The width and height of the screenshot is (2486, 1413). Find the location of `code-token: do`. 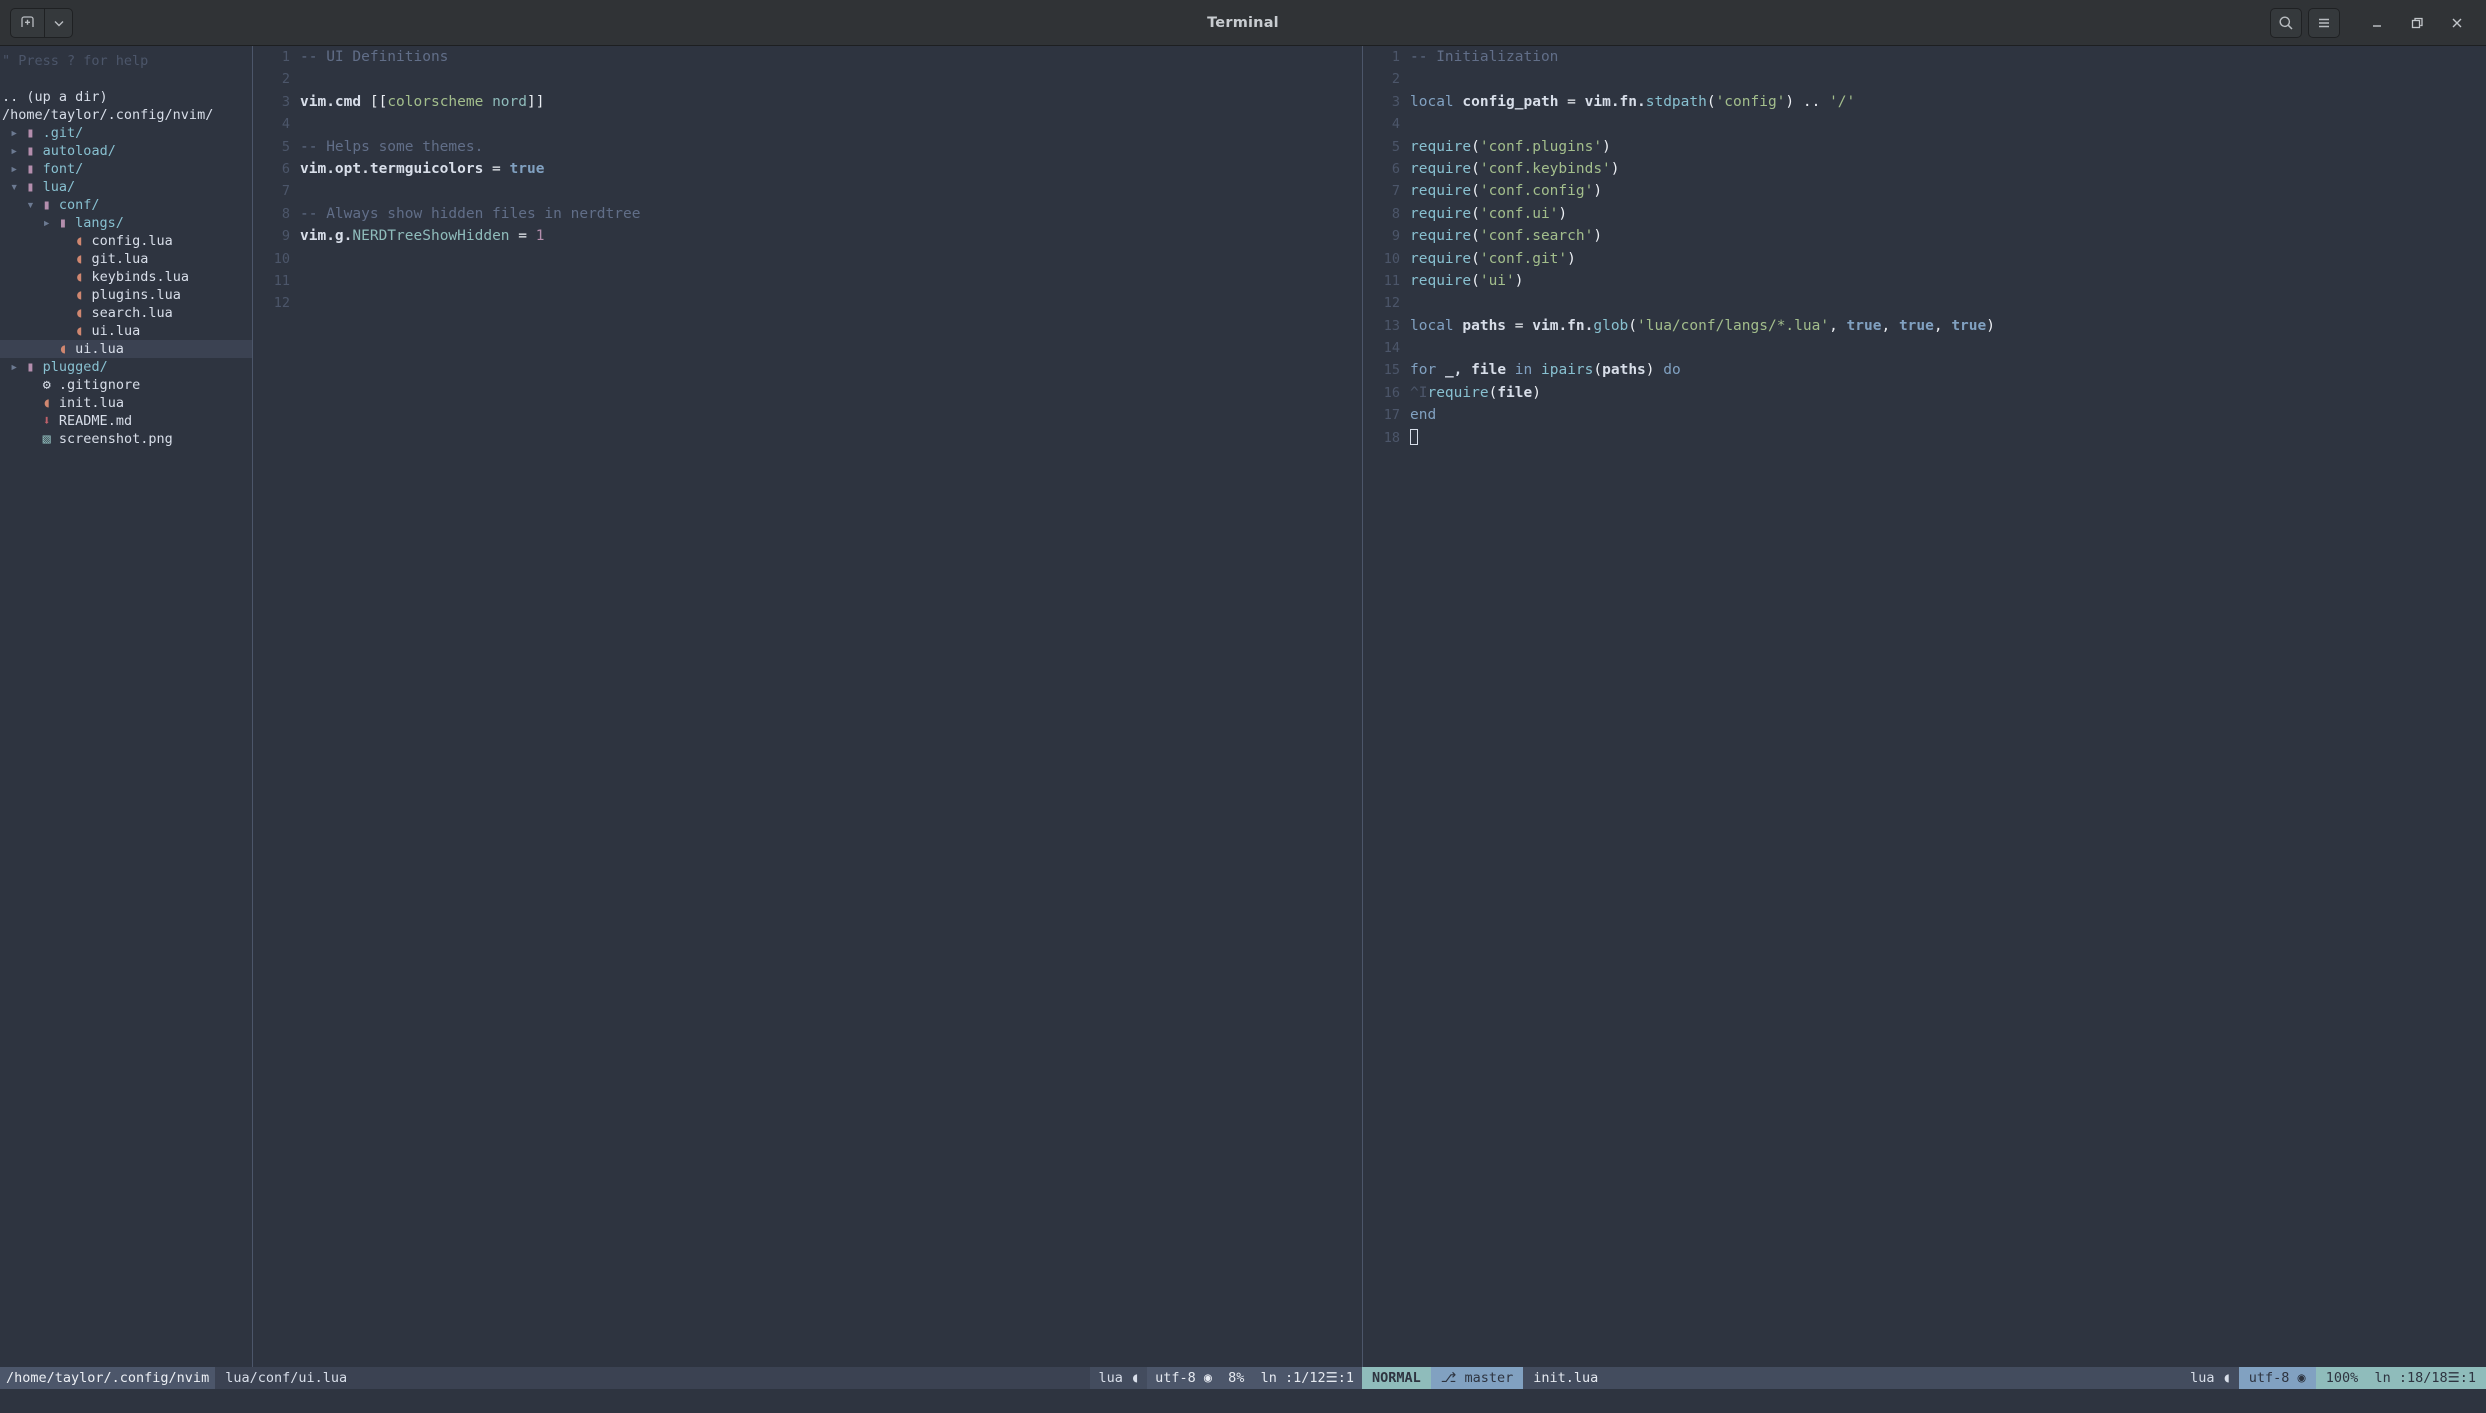

code-token: do is located at coordinates (1672, 370).